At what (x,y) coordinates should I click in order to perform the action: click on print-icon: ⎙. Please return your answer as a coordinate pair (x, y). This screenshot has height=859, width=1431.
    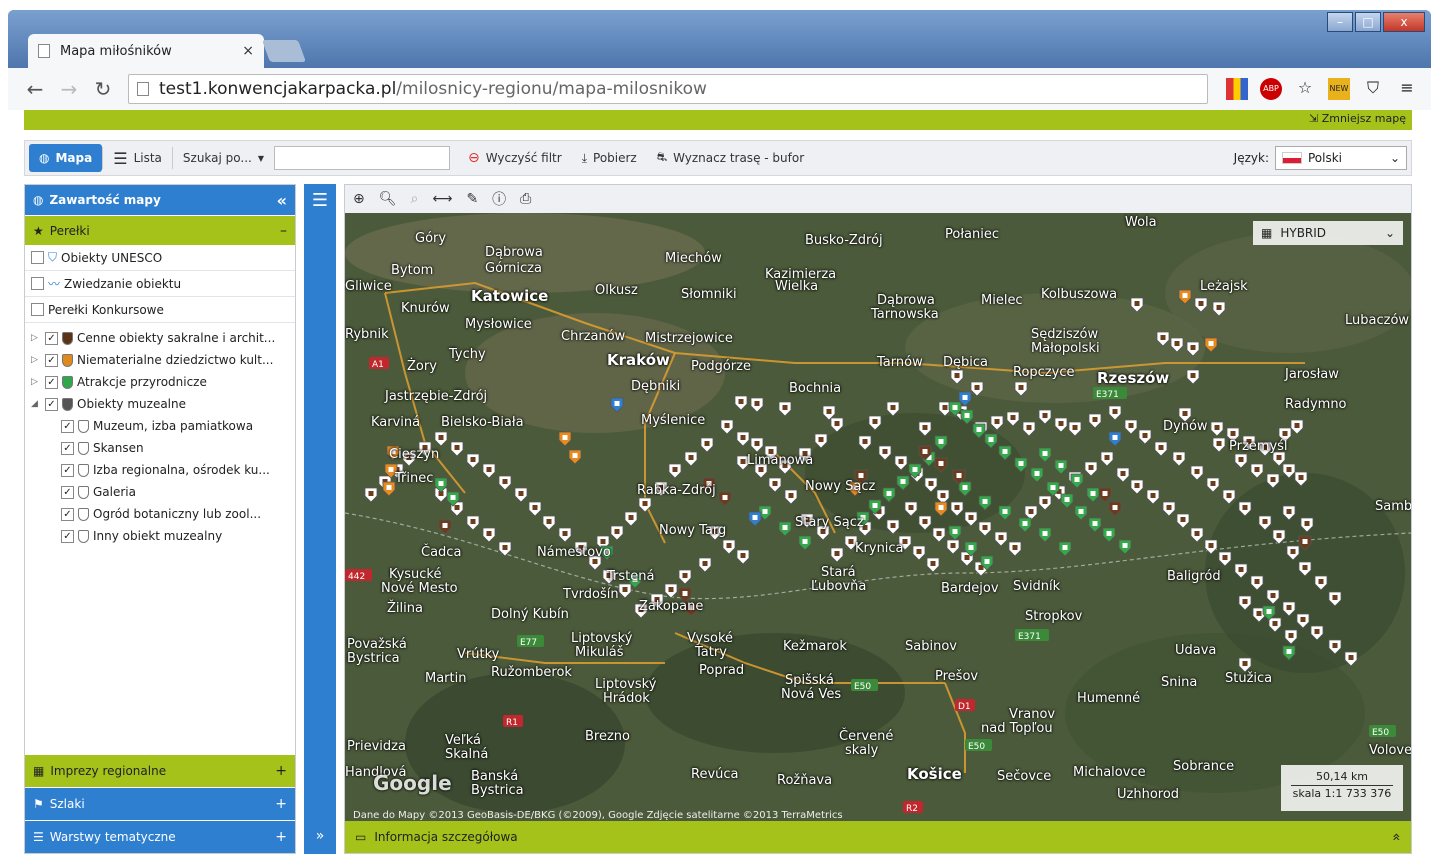
    Looking at the image, I should click on (525, 199).